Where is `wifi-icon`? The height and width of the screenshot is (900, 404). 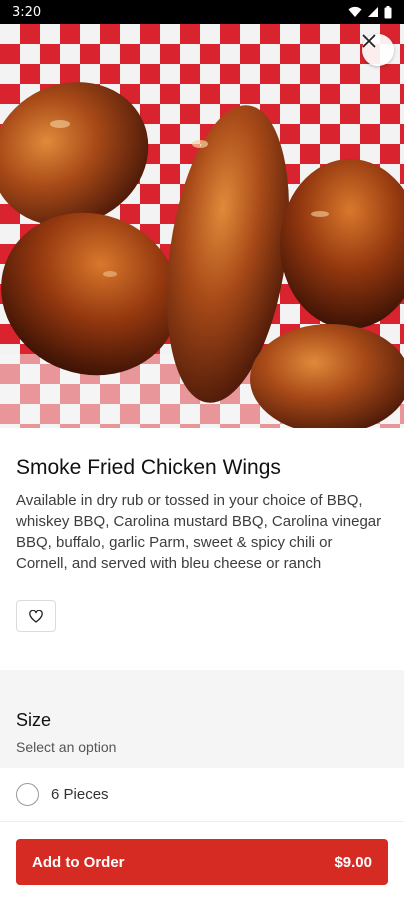 wifi-icon is located at coordinates (355, 11).